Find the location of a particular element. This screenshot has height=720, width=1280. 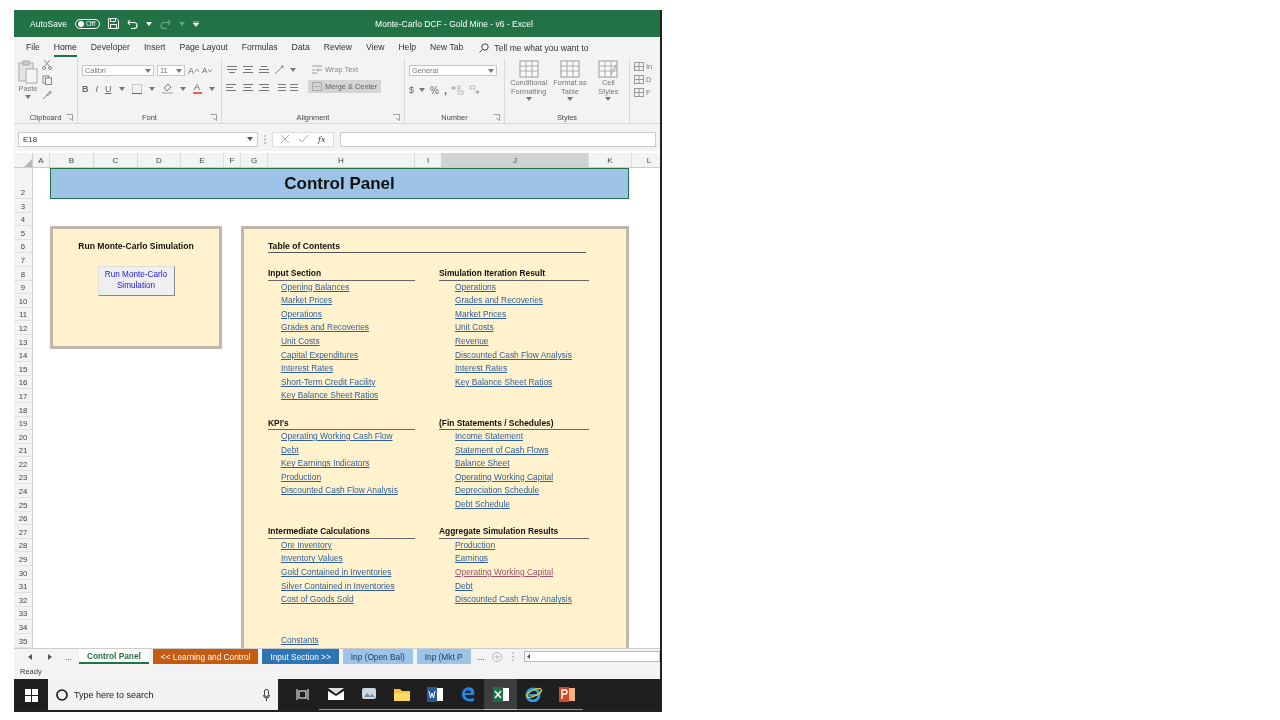

contents-link: Balance Sheet is located at coordinates (515, 464).